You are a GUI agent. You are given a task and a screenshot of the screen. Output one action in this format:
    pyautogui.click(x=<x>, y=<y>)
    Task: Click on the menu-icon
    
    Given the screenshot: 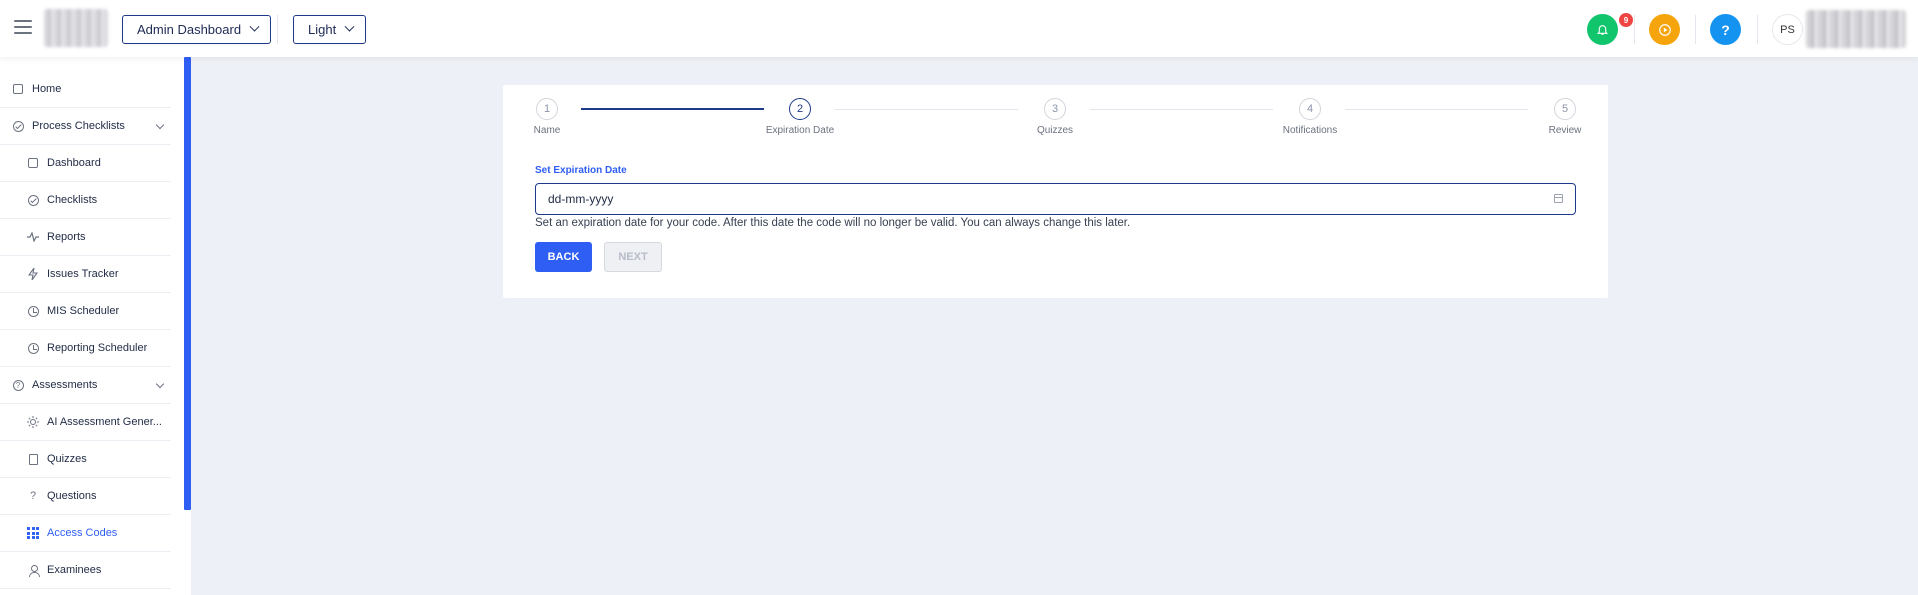 What is the action you would take?
    pyautogui.click(x=23, y=27)
    